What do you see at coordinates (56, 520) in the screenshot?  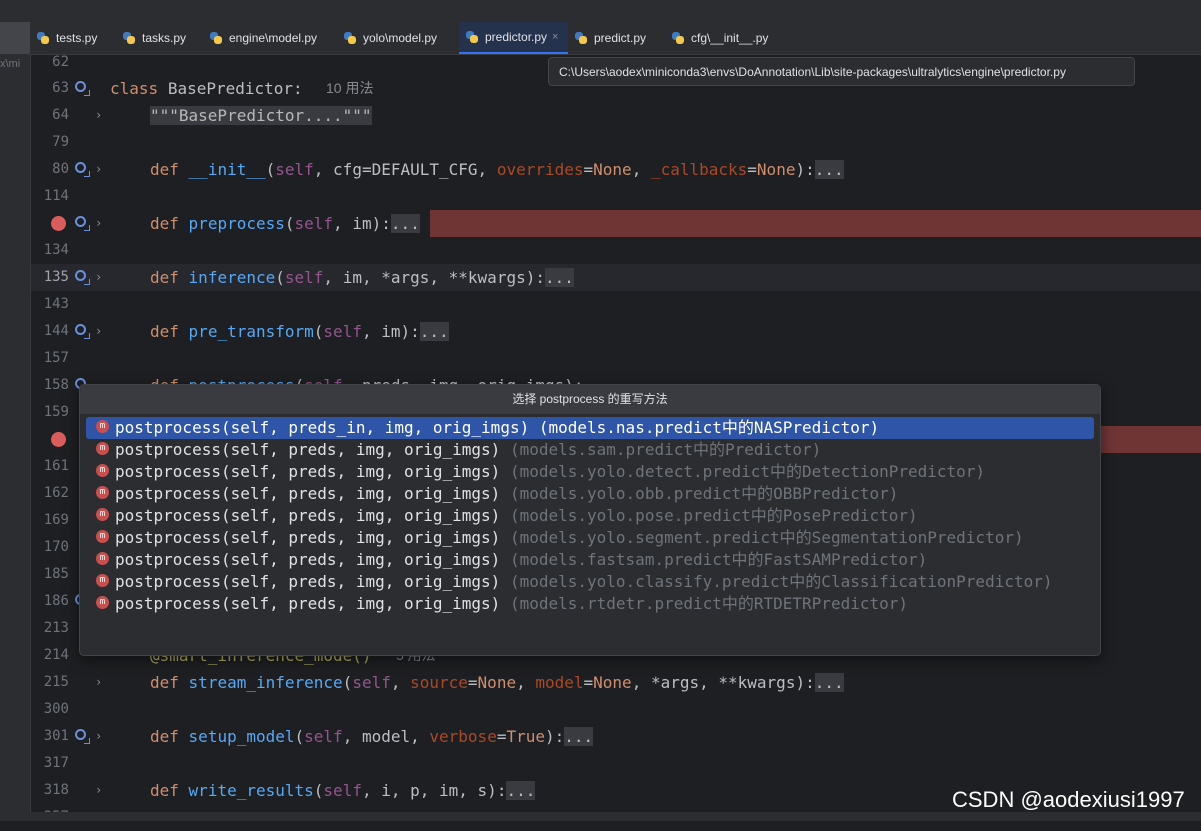 I see `line-number: 169` at bounding box center [56, 520].